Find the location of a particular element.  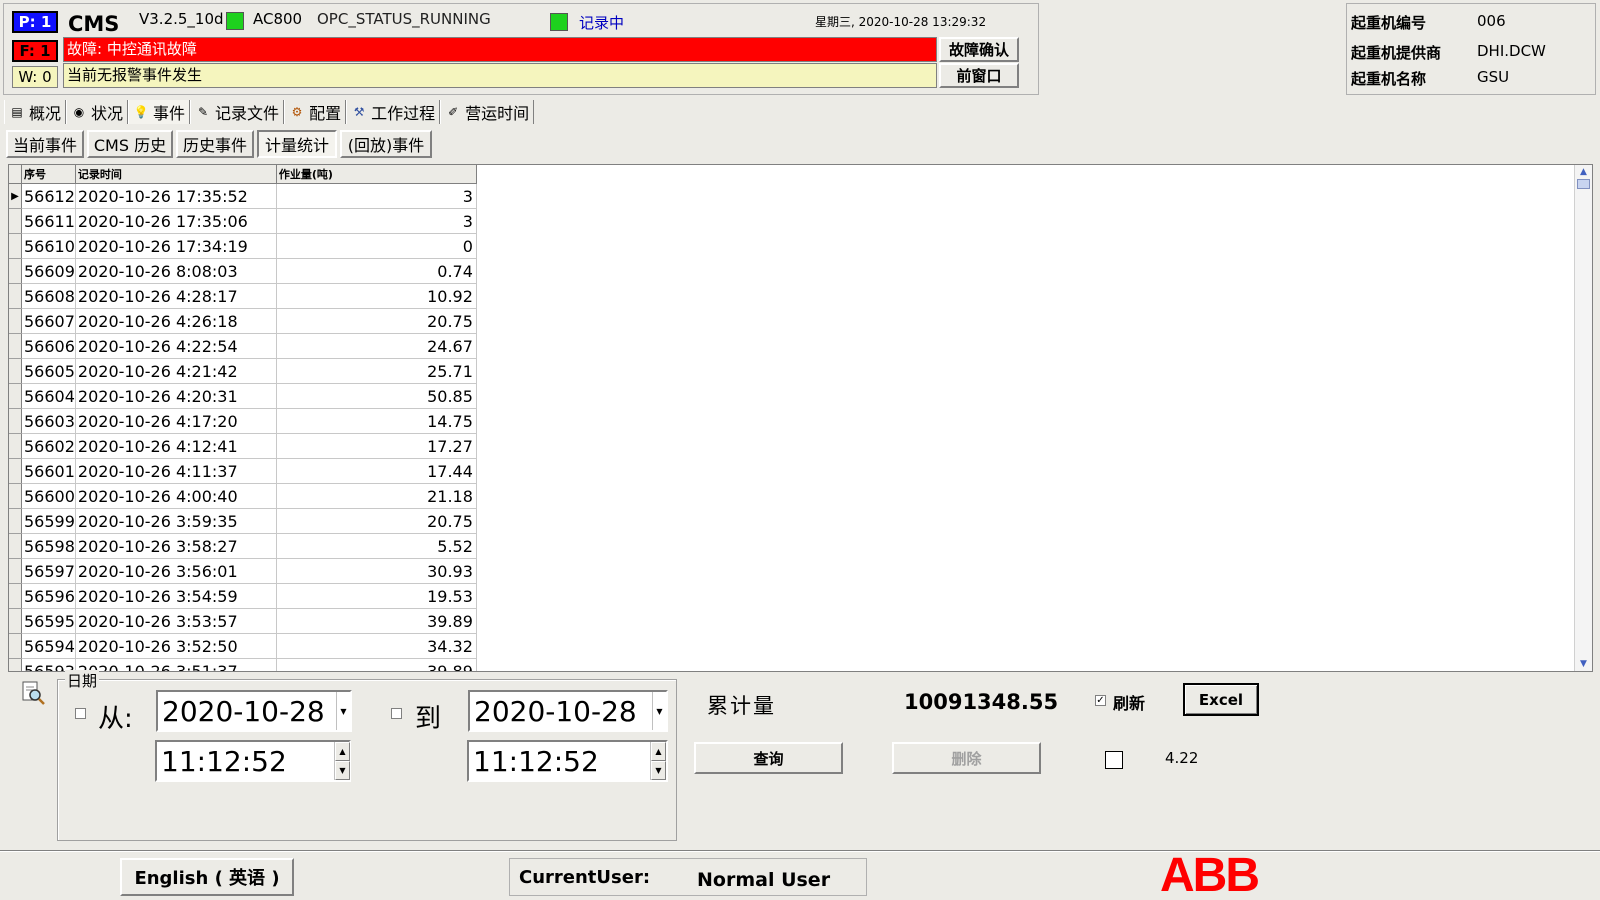

table-row: 56599 2020-10-26 3:59:35 20.75 is located at coordinates (243, 521).